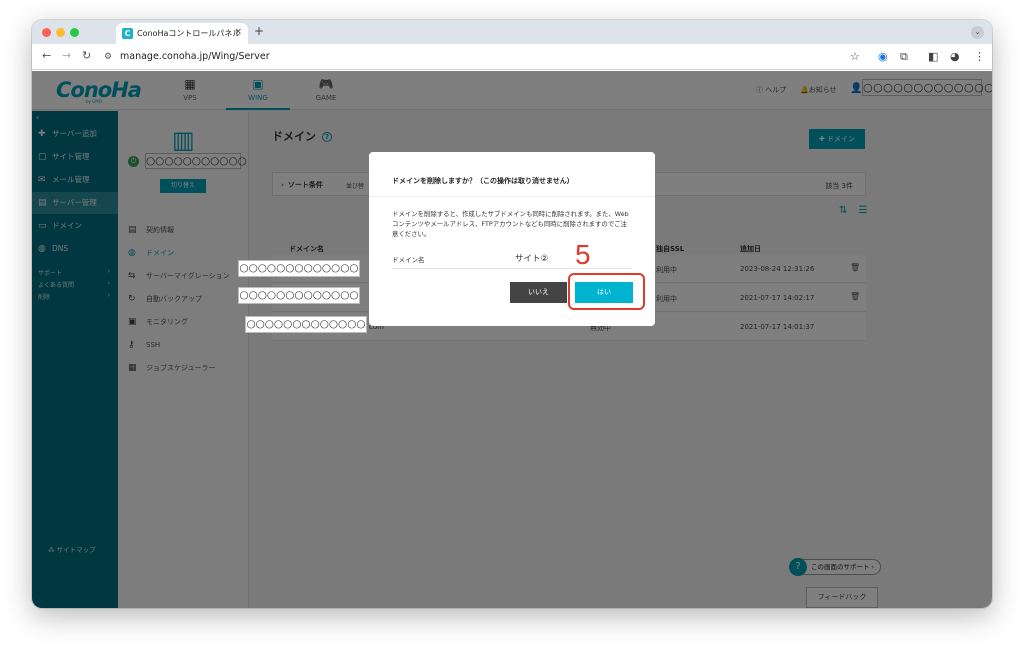 This screenshot has width=1024, height=650. I want to click on bookmark-star-icon: ☆, so click(855, 56).